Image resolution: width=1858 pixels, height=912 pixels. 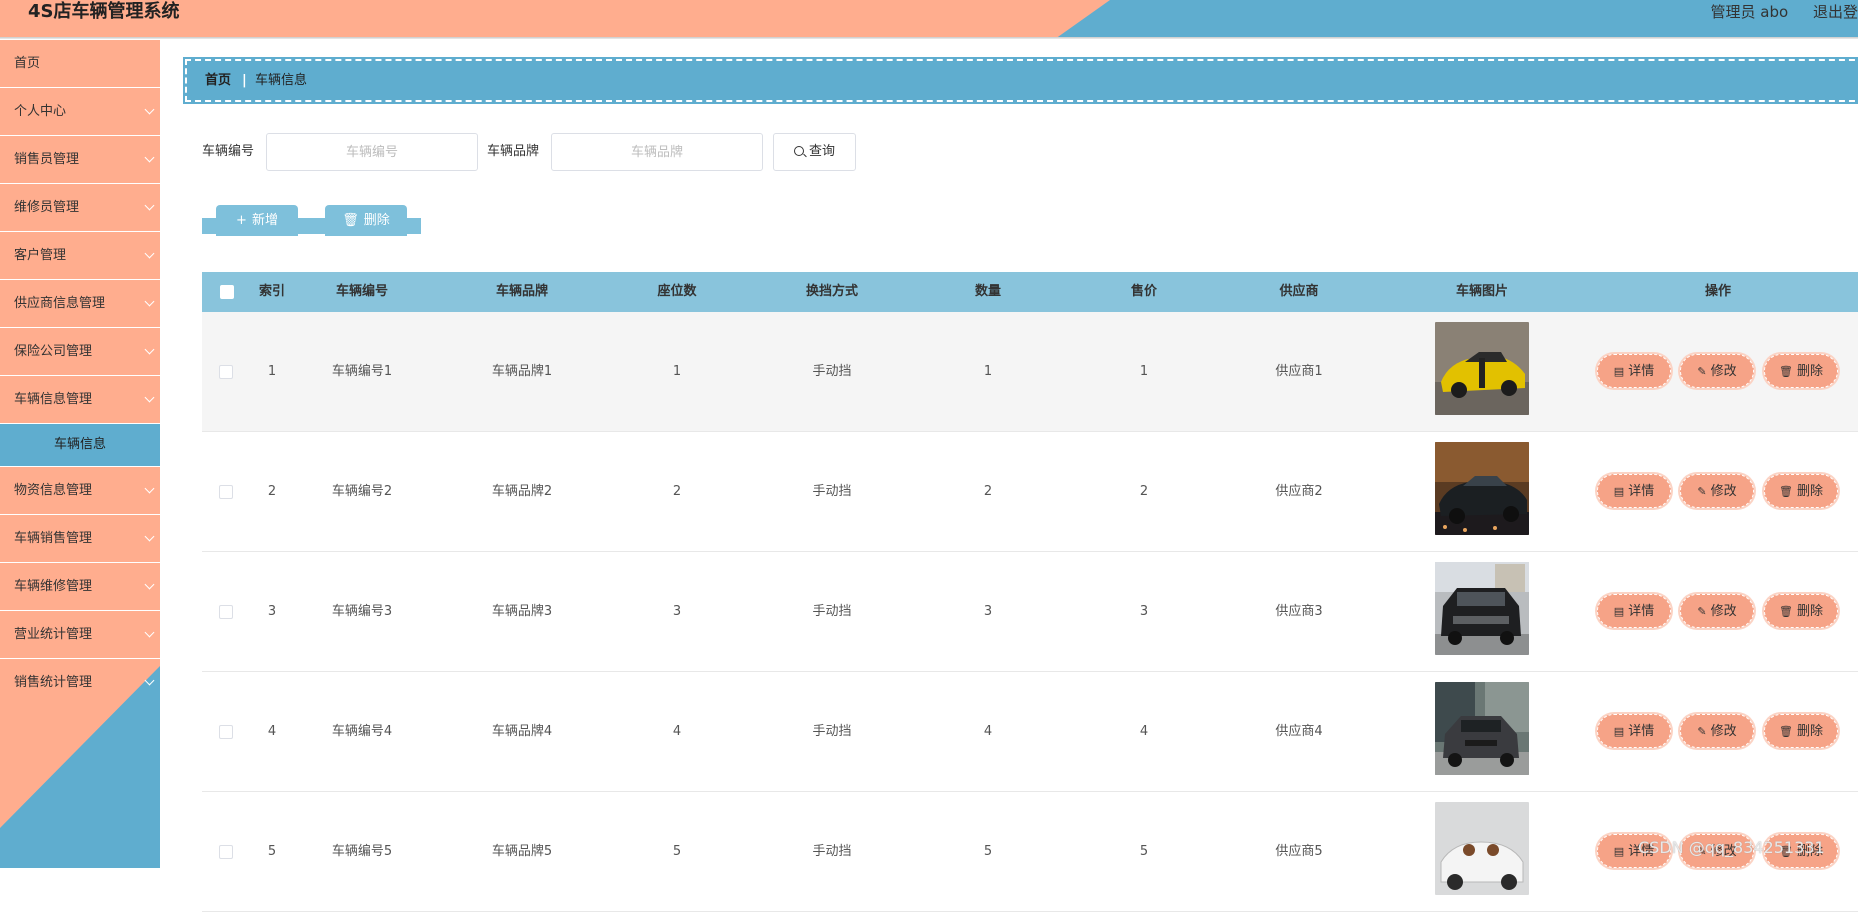 What do you see at coordinates (227, 292) in the screenshot?
I see `select-all-checkbox` at bounding box center [227, 292].